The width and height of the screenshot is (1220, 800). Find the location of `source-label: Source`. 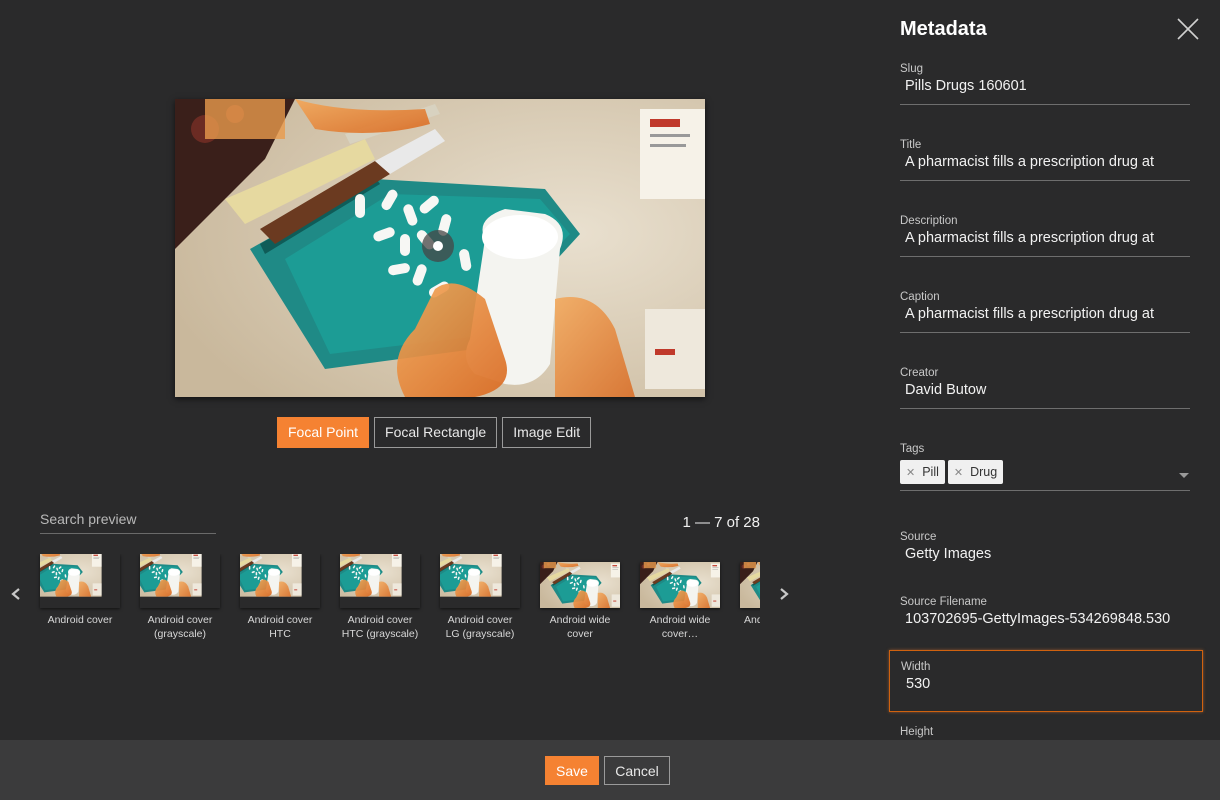

source-label: Source is located at coordinates (918, 537).